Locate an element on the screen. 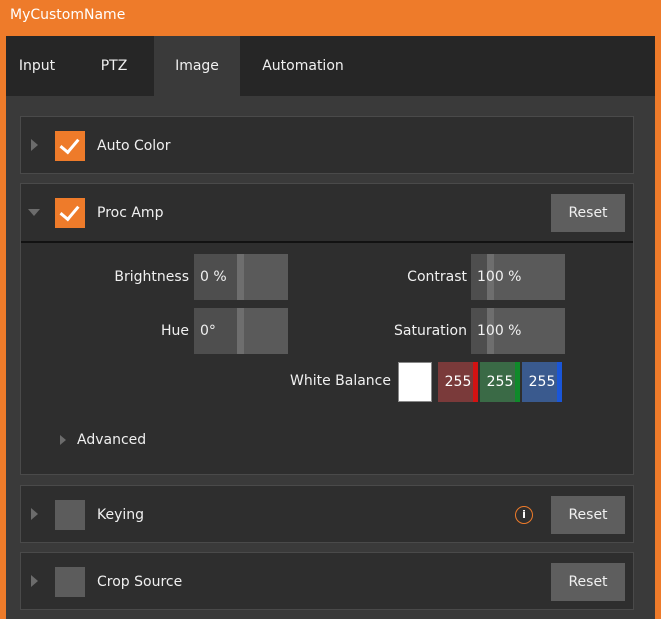 The image size is (661, 619). brightness-value: 0 % is located at coordinates (213, 277).